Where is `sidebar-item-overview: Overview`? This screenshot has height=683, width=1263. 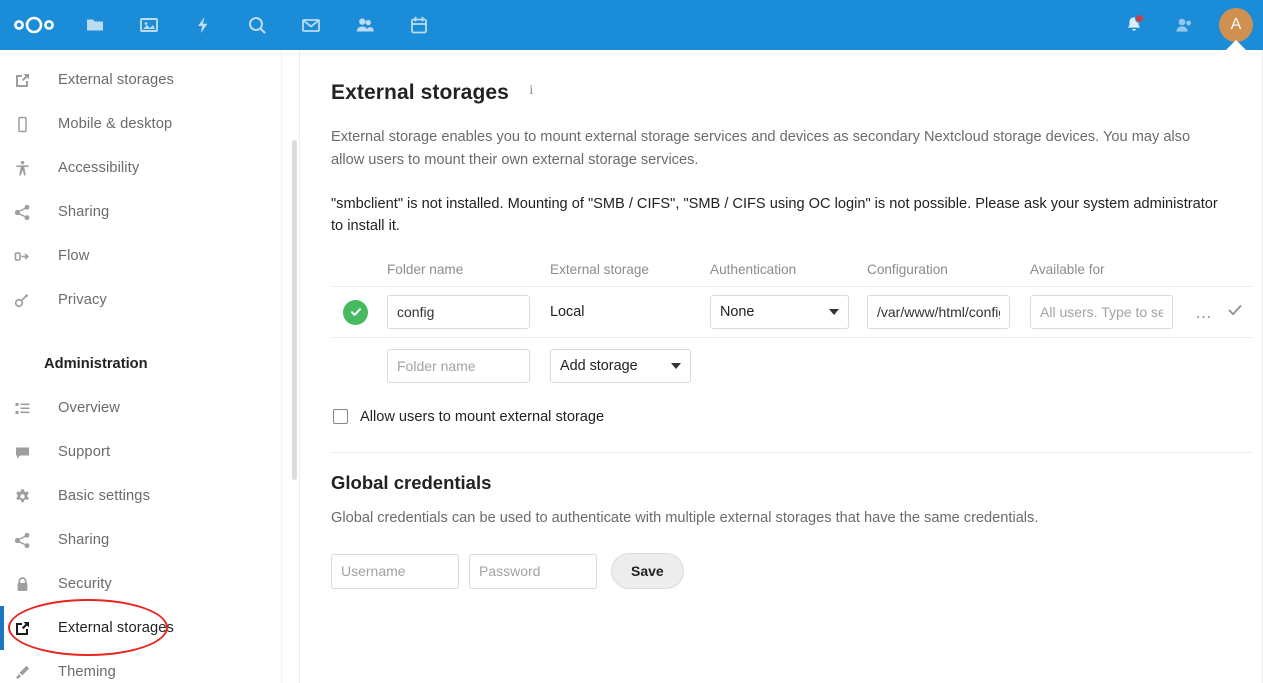
sidebar-item-overview: Overview is located at coordinates (149, 408).